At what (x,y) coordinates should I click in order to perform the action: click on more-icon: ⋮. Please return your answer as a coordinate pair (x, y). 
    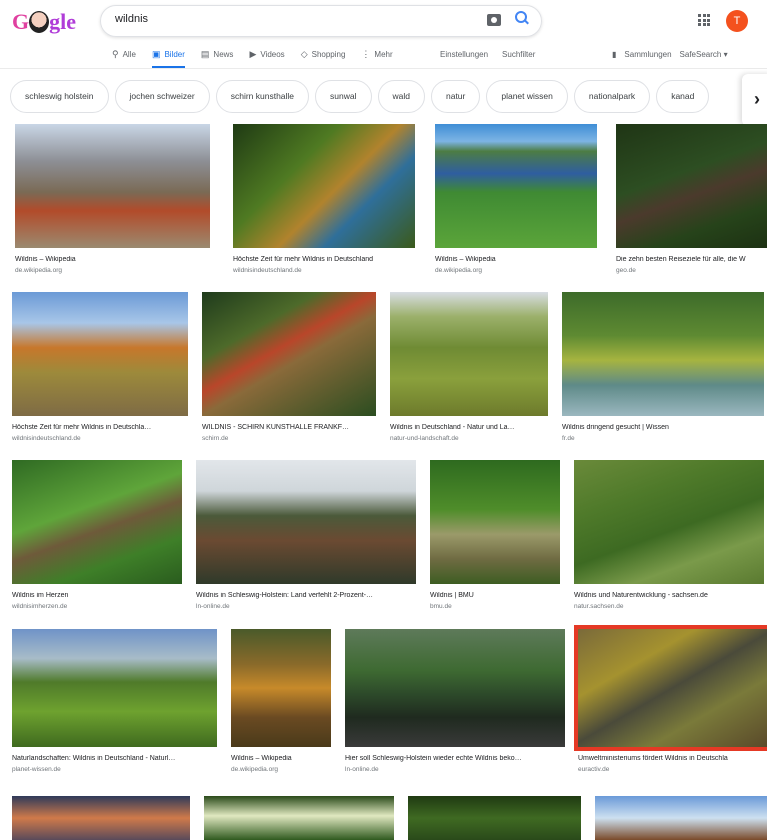
    Looking at the image, I should click on (366, 53).